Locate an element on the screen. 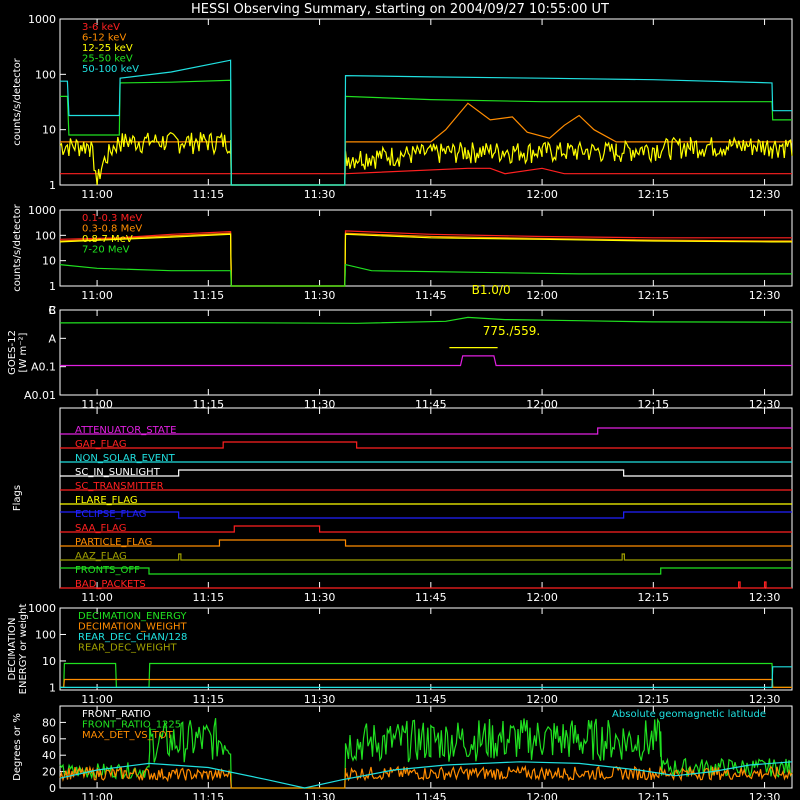 This screenshot has width=800, height=800. y-axis-label: ENERGY or weight is located at coordinates (23, 649).